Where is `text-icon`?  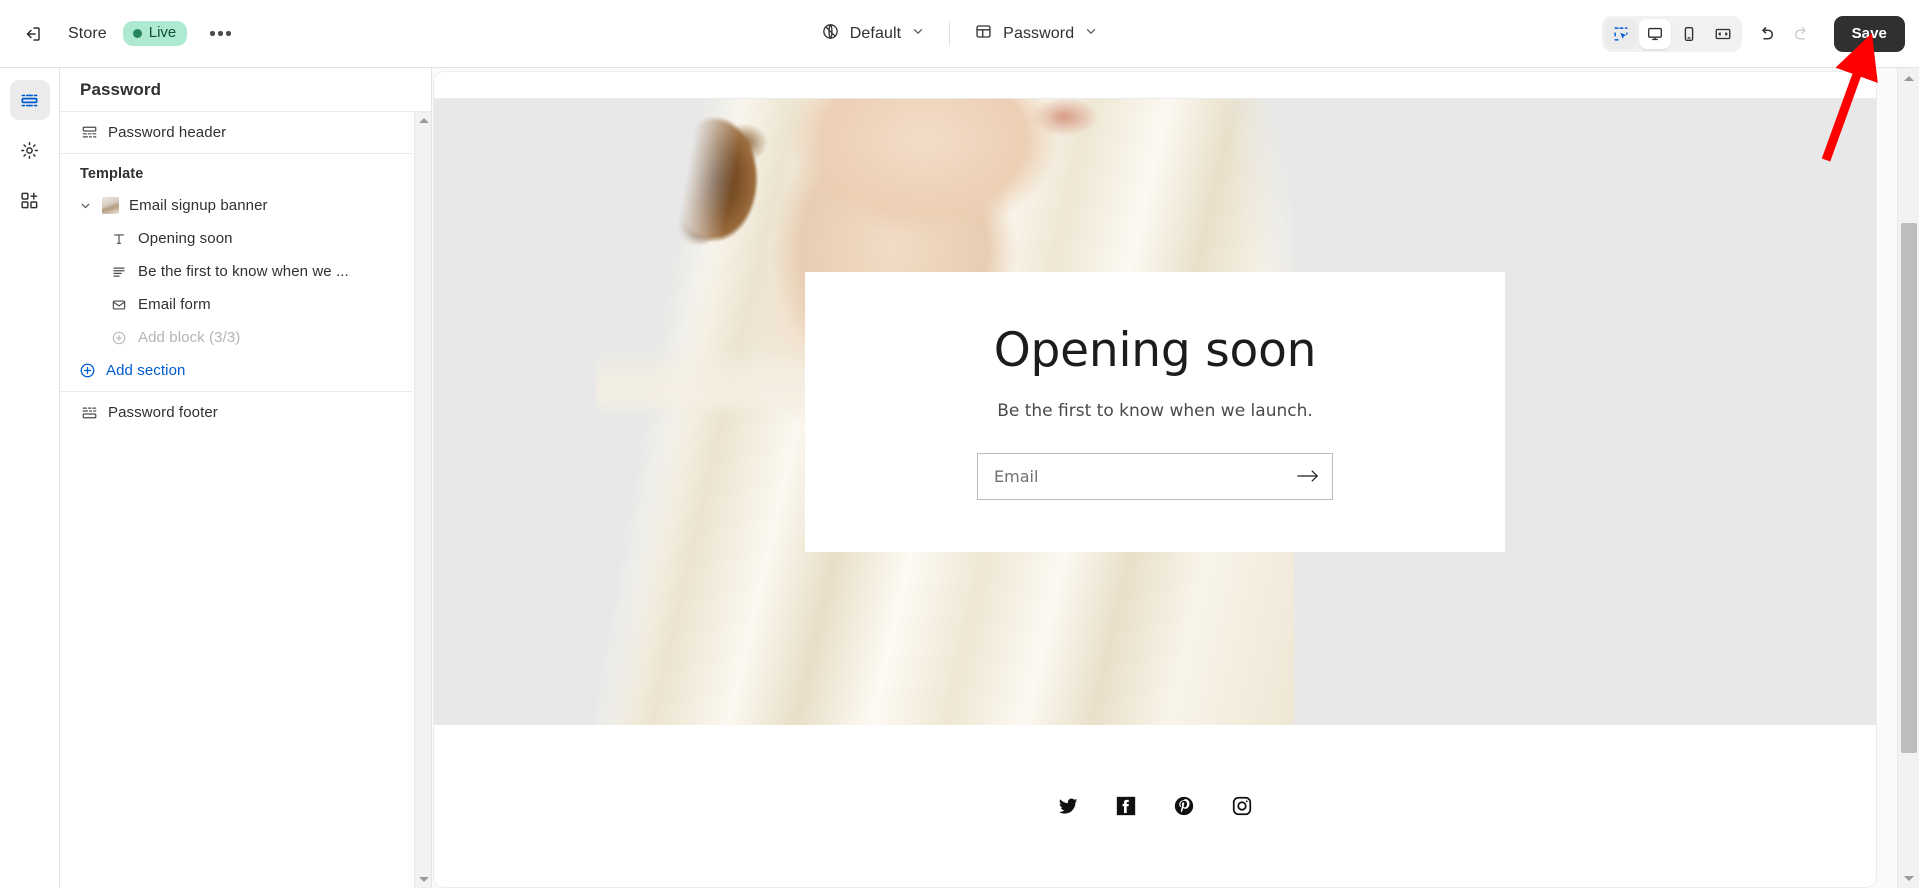 text-icon is located at coordinates (119, 239).